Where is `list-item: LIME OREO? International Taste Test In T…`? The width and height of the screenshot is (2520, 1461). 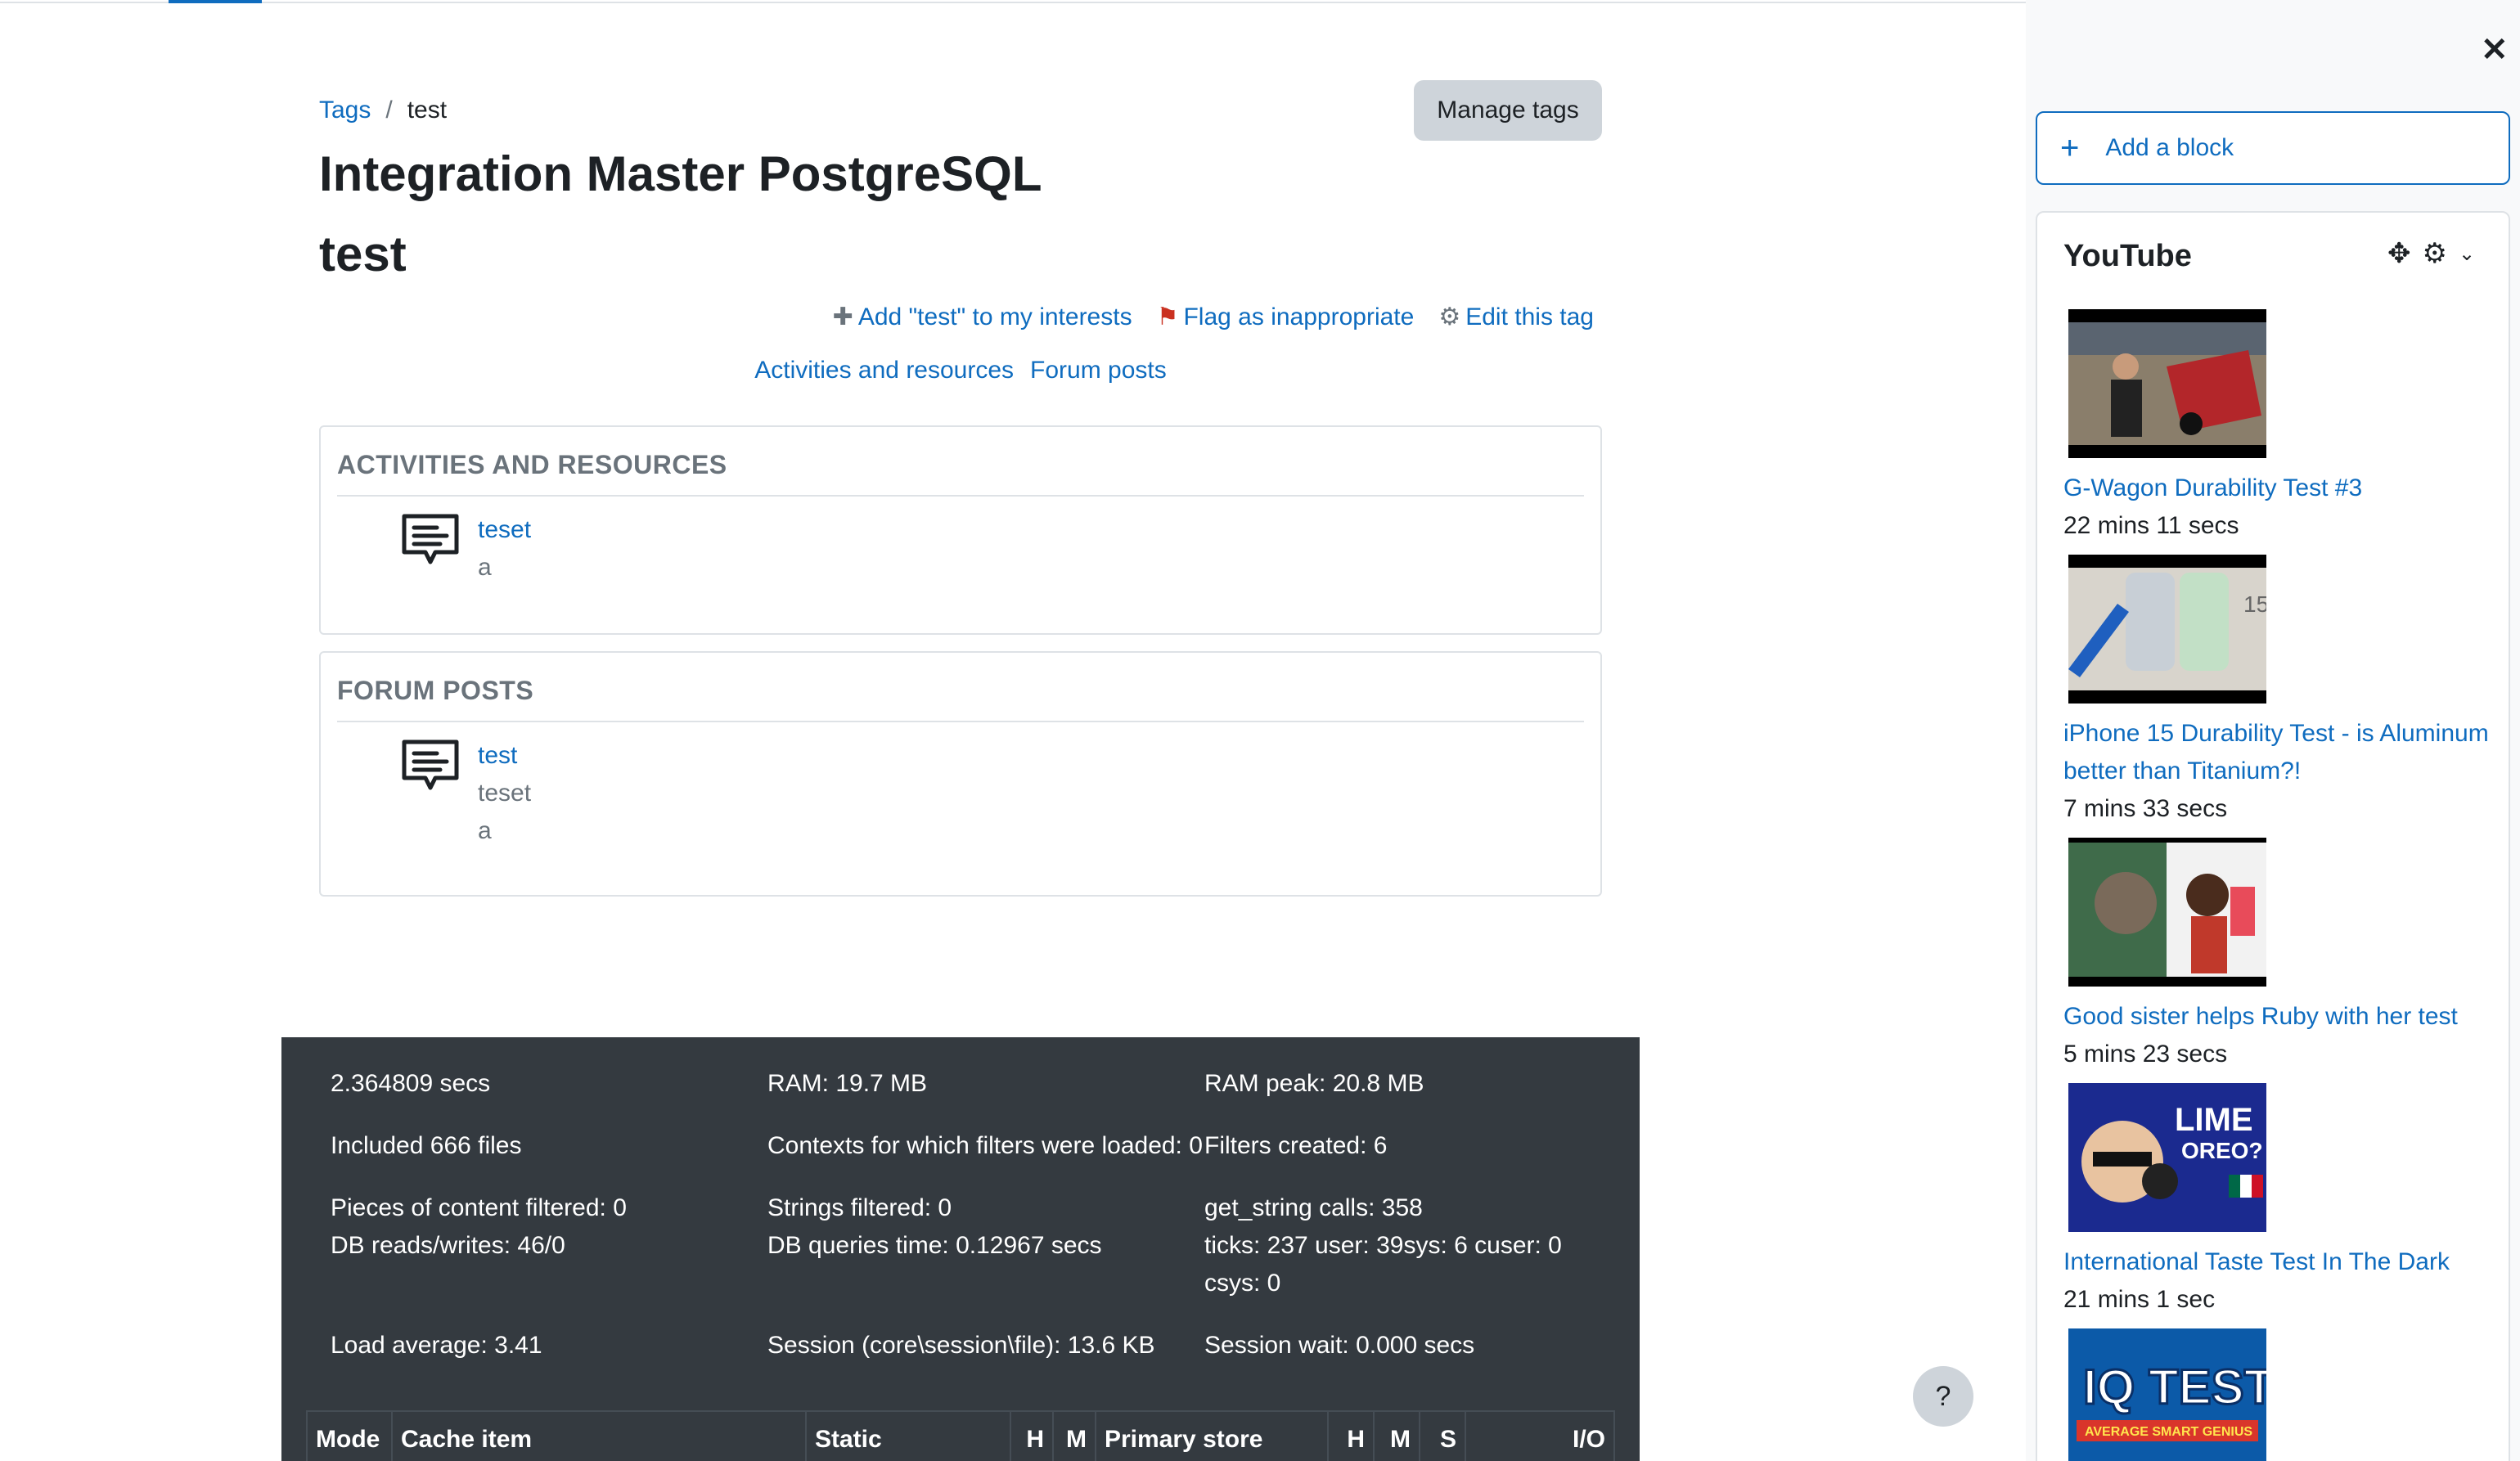 list-item: LIME OREO? International Taste Test In T… is located at coordinates (2284, 1201).